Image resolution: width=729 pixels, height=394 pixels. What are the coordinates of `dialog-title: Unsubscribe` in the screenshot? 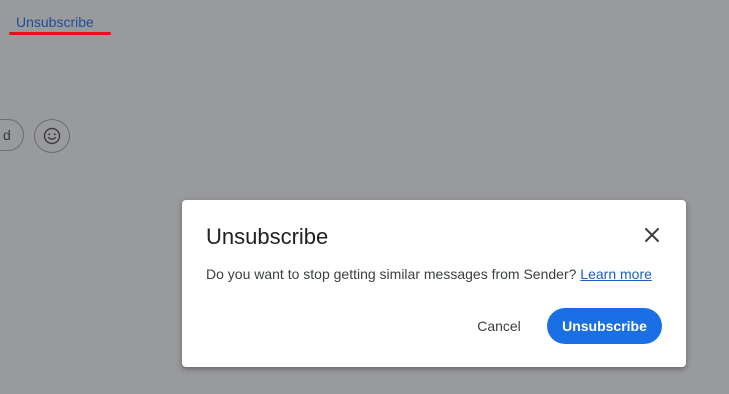 It's located at (267, 236).